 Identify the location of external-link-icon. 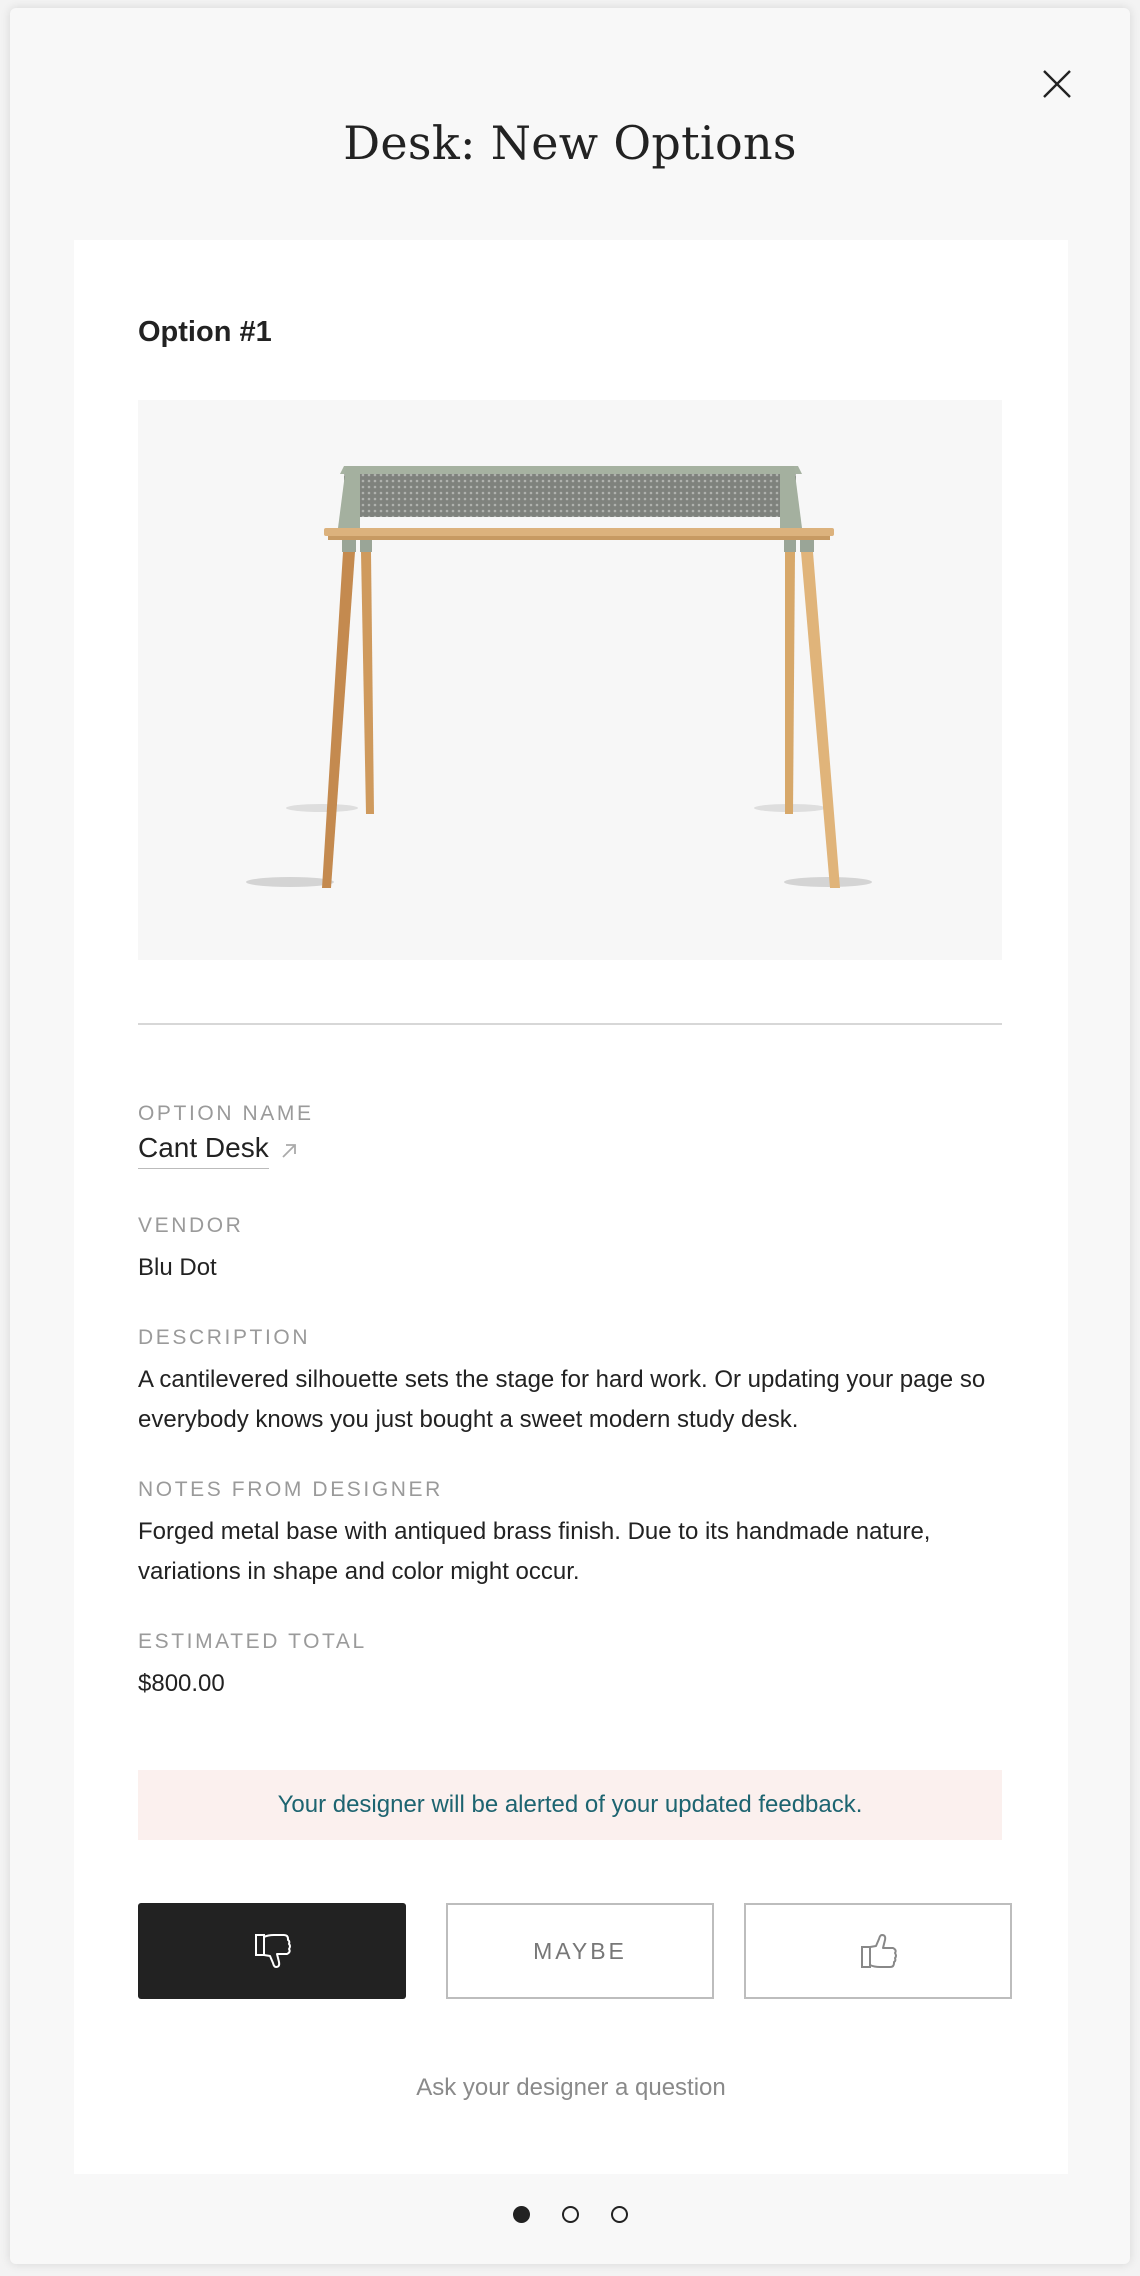
(289, 1151).